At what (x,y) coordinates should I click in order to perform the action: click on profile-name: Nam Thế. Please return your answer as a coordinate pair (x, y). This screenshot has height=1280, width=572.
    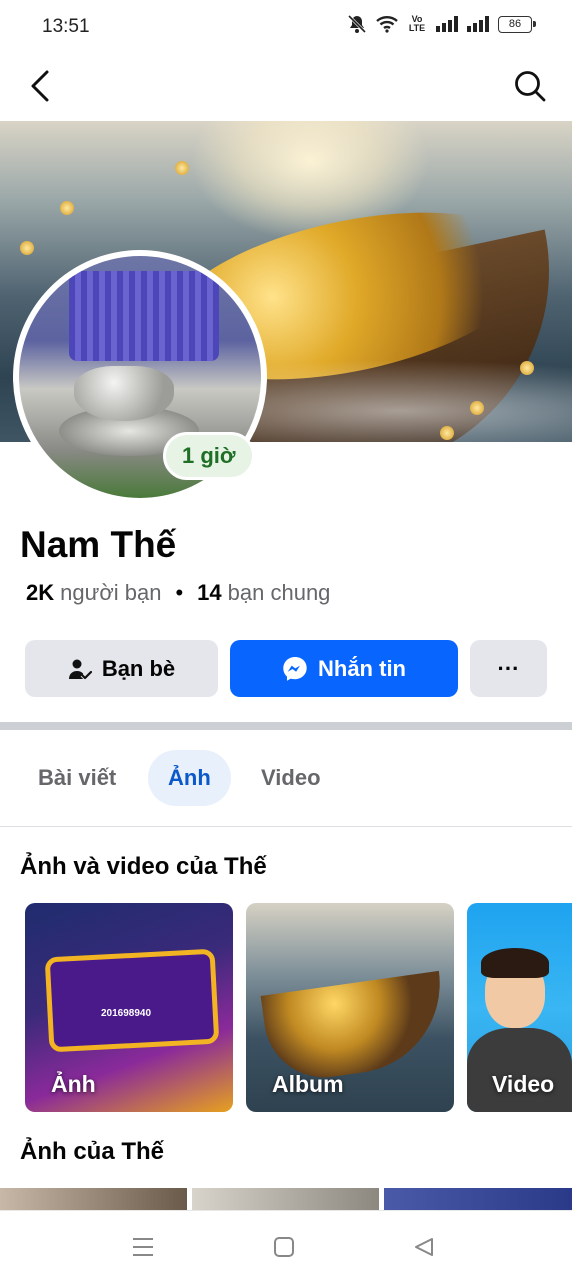
    Looking at the image, I should click on (98, 544).